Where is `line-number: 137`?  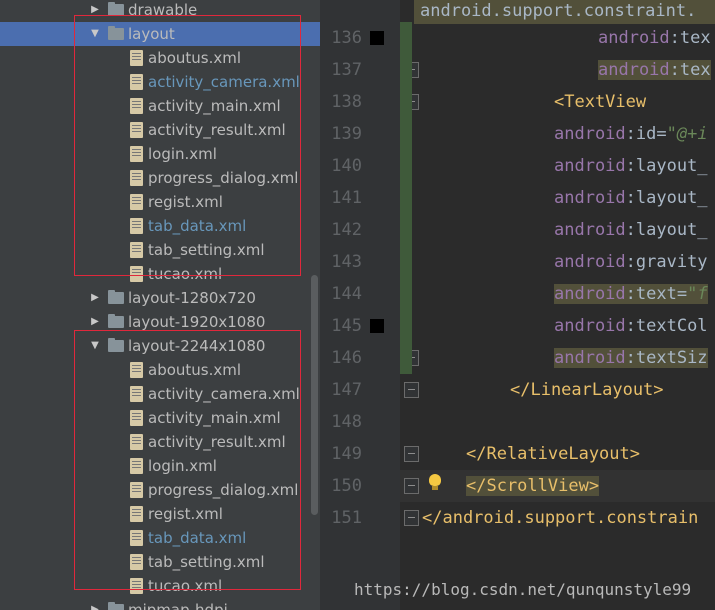
line-number: 137 is located at coordinates (346, 70).